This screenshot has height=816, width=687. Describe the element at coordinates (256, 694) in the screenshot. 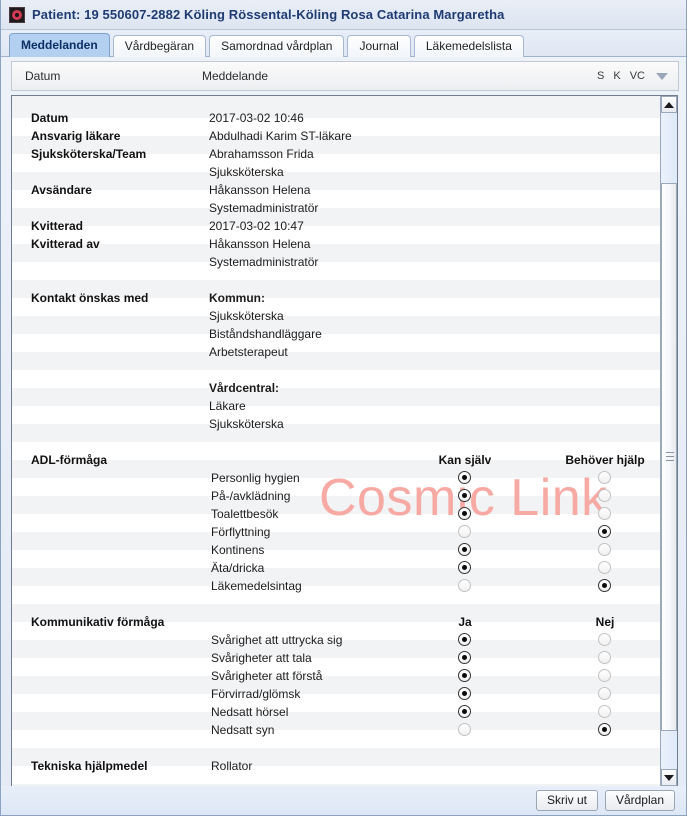

I see `kommunikativ-item-label: Förvirrad/glömsk` at that location.